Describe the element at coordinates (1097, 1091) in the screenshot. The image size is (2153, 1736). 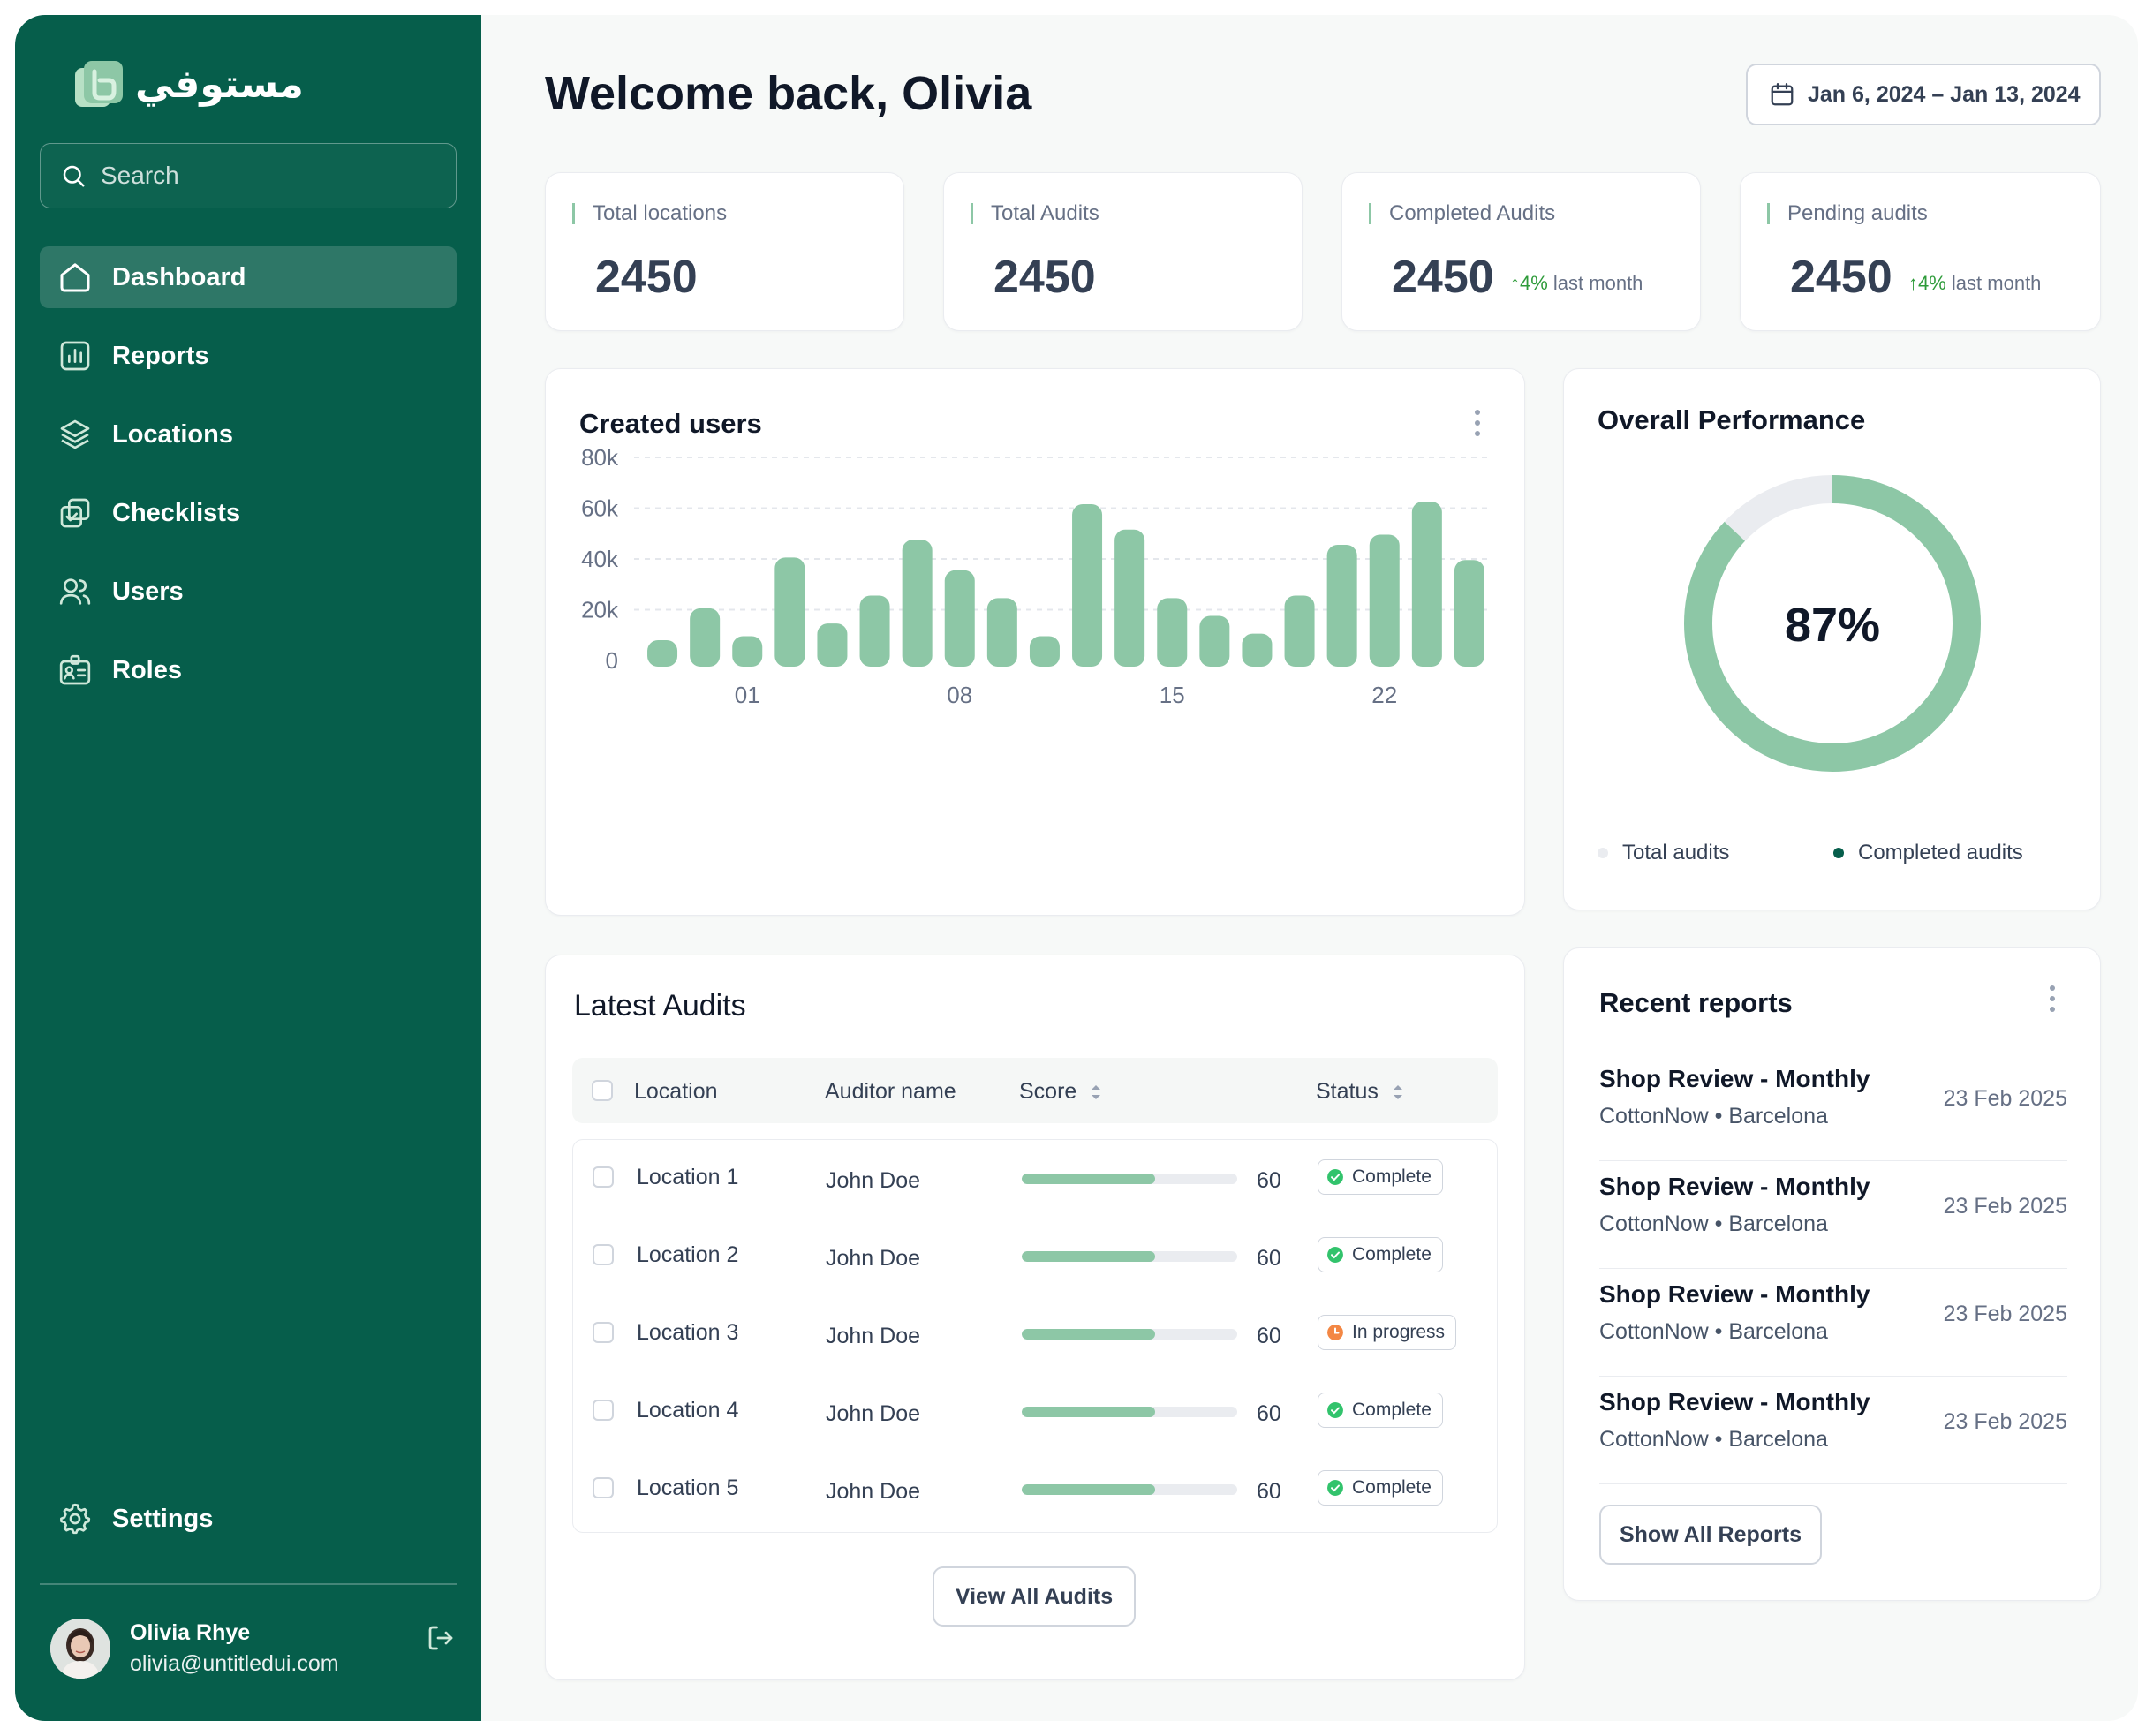
I see `sort-icon` at that location.